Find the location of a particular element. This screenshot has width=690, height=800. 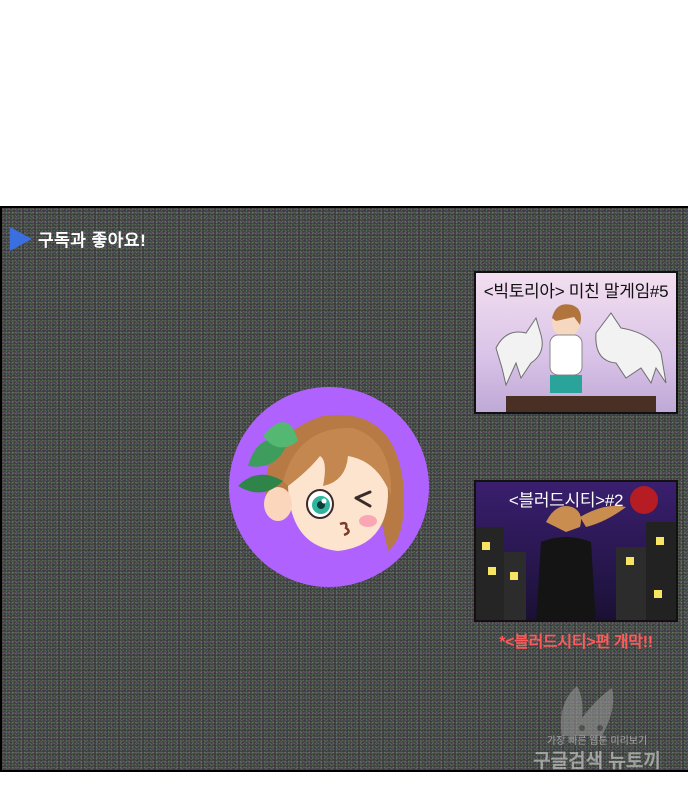

watermark: 가장 빠른 웹툰 미리보기 구글검색 뉴토끼 is located at coordinates (597, 728).